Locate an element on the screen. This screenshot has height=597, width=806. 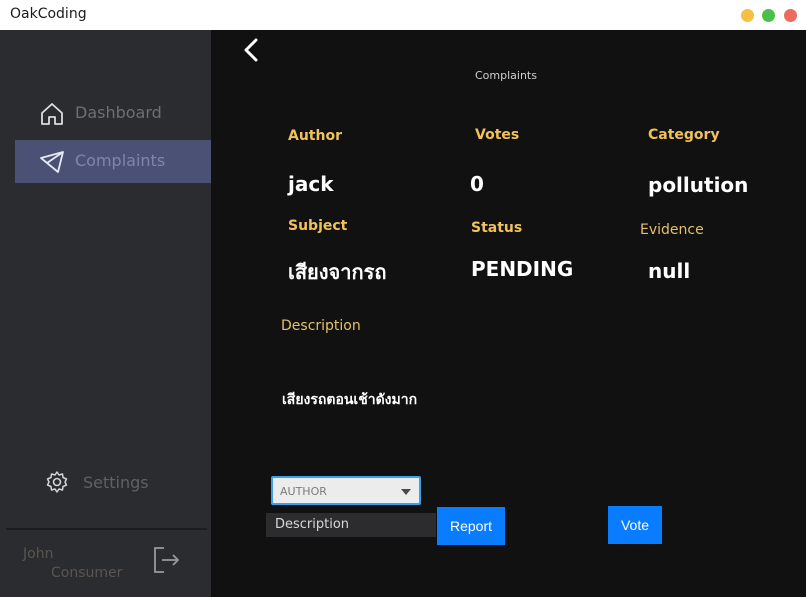
page-title: Complaints is located at coordinates (506, 75).